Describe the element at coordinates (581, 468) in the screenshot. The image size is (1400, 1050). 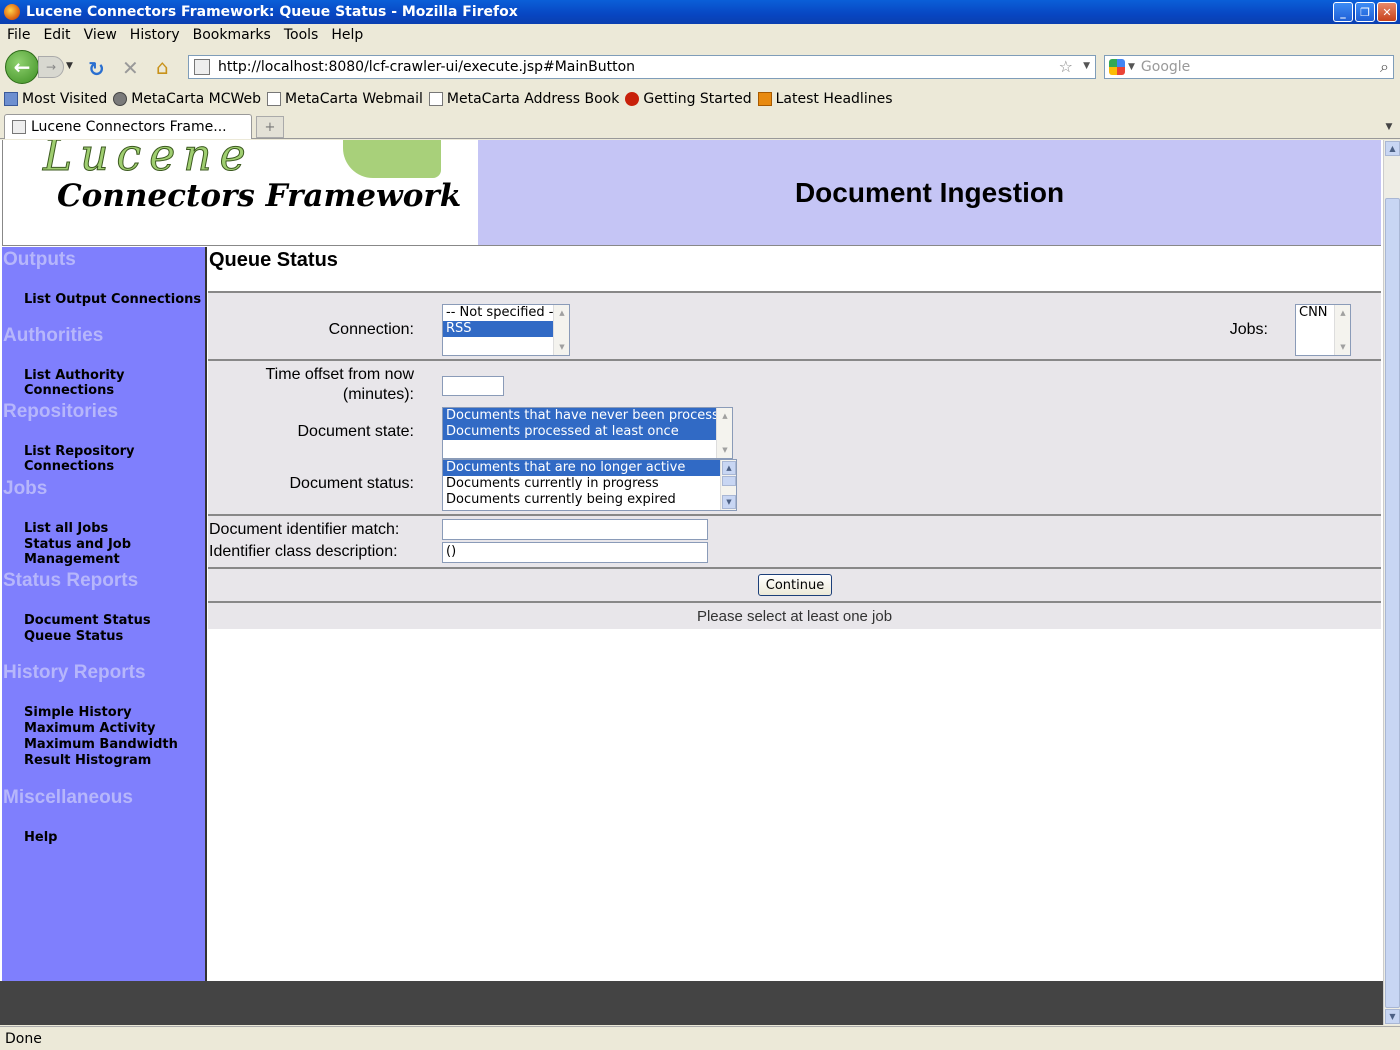
I see `doc-status-option-no-longer-active: Documents that are no longer active` at that location.